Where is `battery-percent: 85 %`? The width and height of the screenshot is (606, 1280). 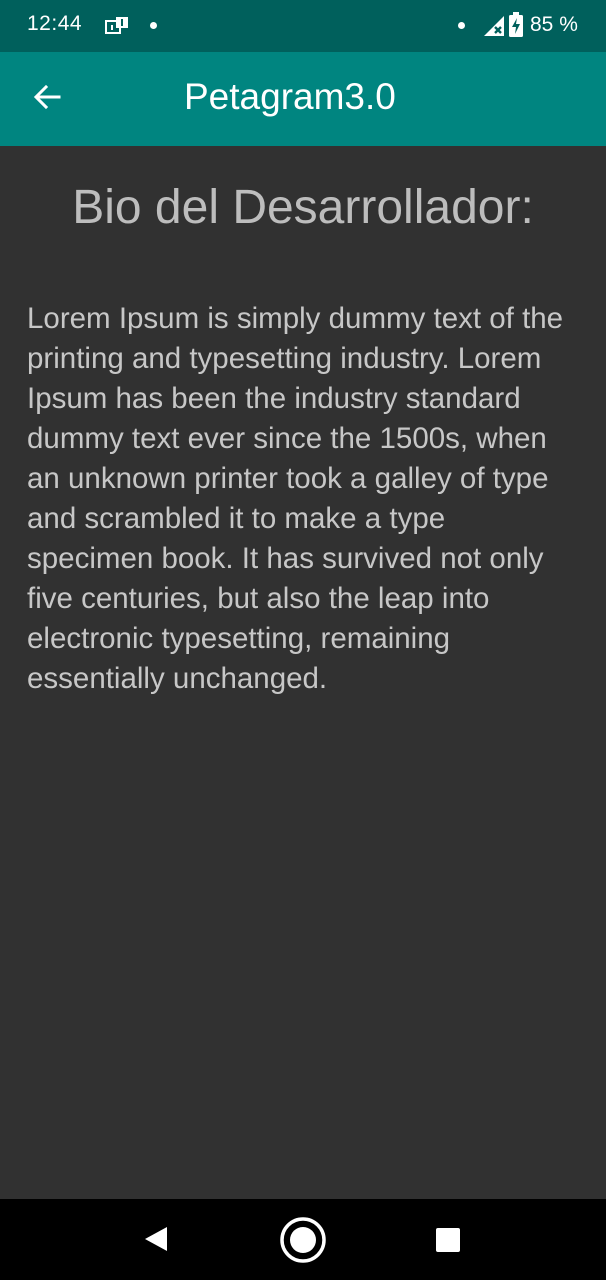
battery-percent: 85 % is located at coordinates (554, 24).